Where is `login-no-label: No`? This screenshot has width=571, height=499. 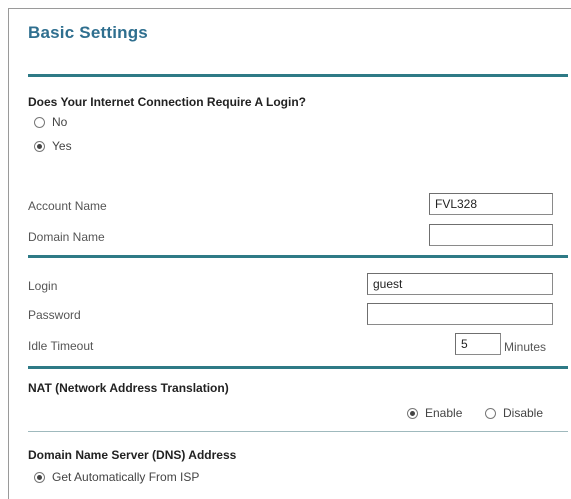
login-no-label: No is located at coordinates (60, 122).